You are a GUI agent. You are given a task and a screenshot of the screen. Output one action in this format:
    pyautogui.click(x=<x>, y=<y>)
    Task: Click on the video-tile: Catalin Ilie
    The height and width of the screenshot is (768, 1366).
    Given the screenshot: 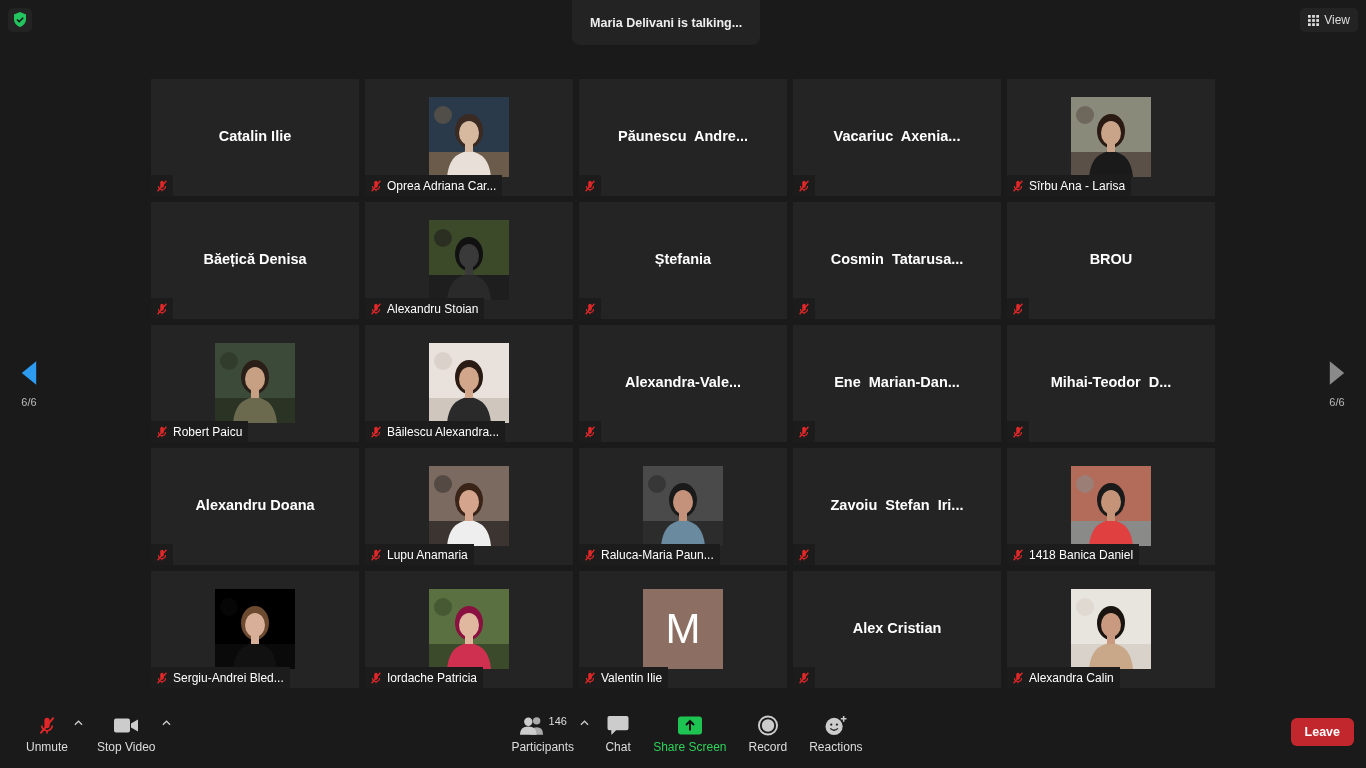 What is the action you would take?
    pyautogui.click(x=255, y=137)
    